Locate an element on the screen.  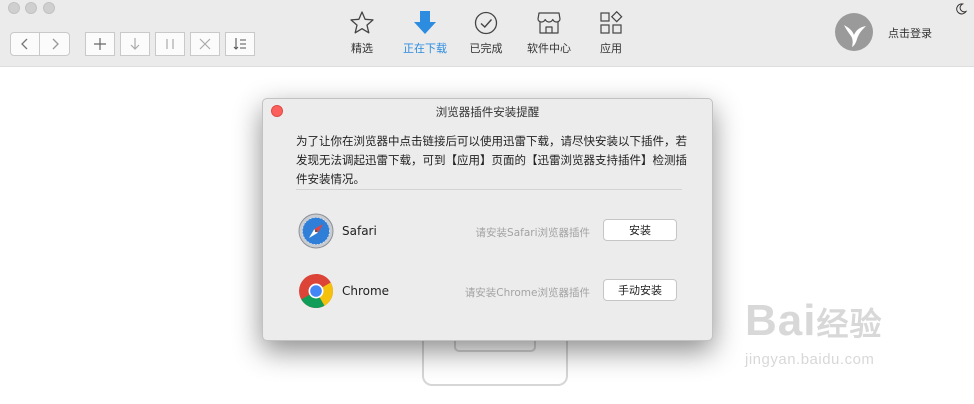
chrome-icon is located at coordinates (316, 291).